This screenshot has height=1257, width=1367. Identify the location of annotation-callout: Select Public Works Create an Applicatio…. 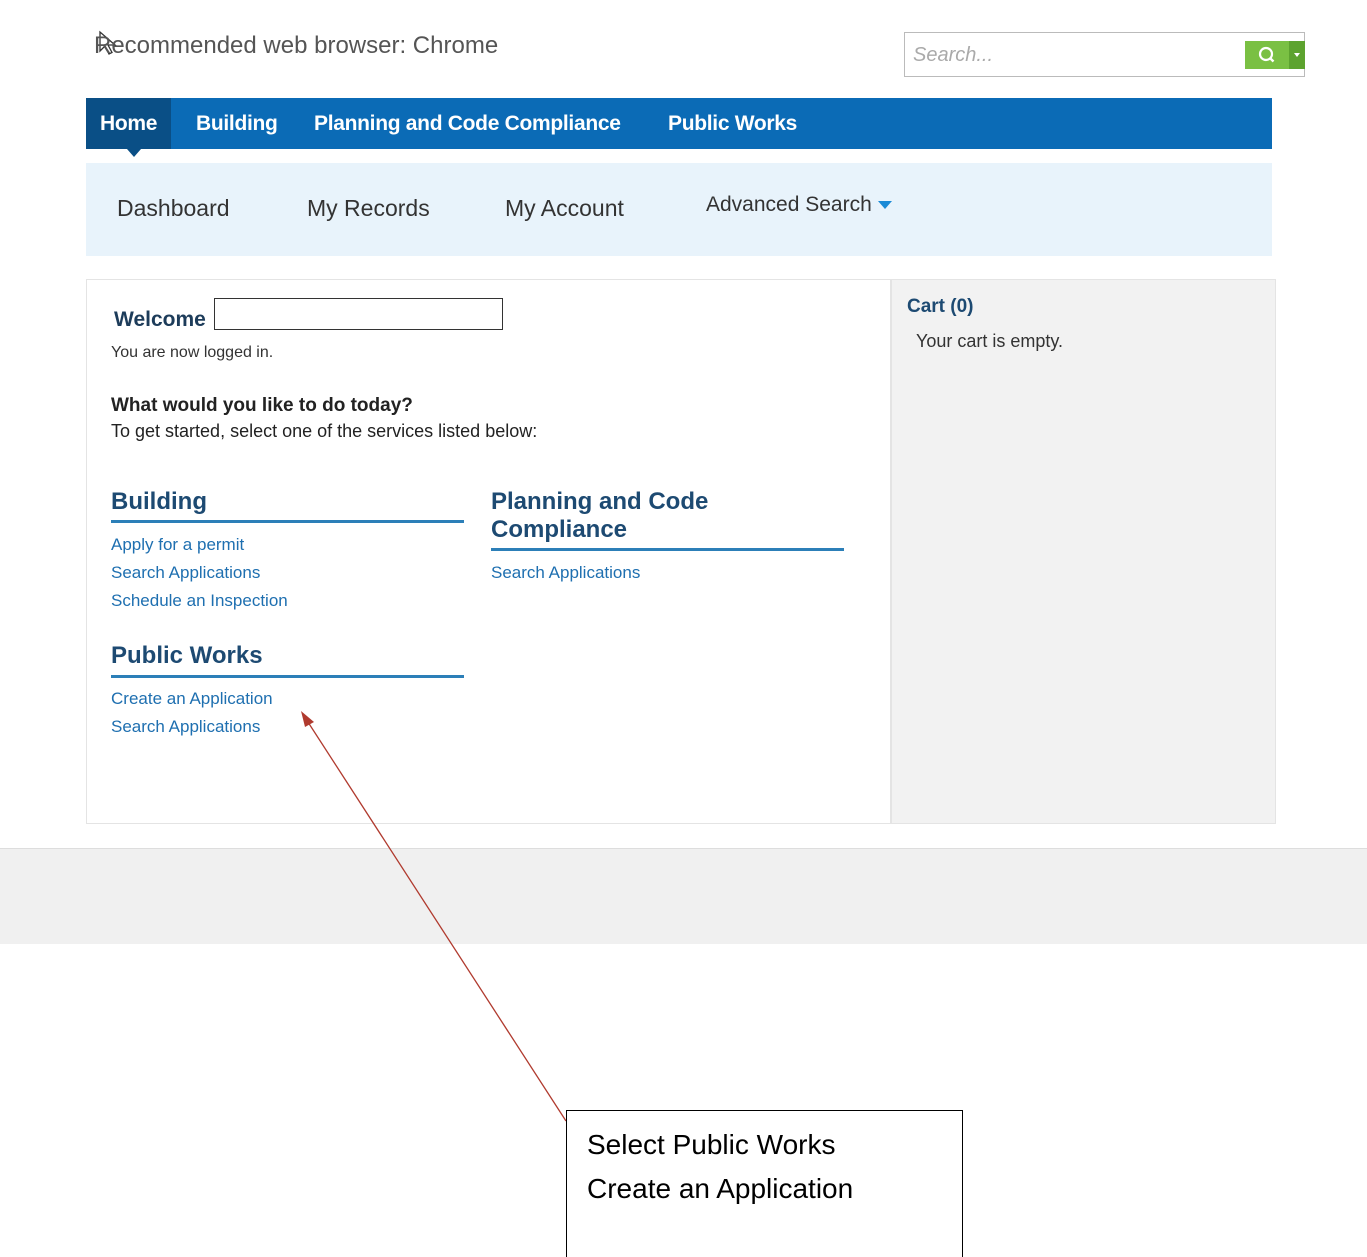
(764, 1183).